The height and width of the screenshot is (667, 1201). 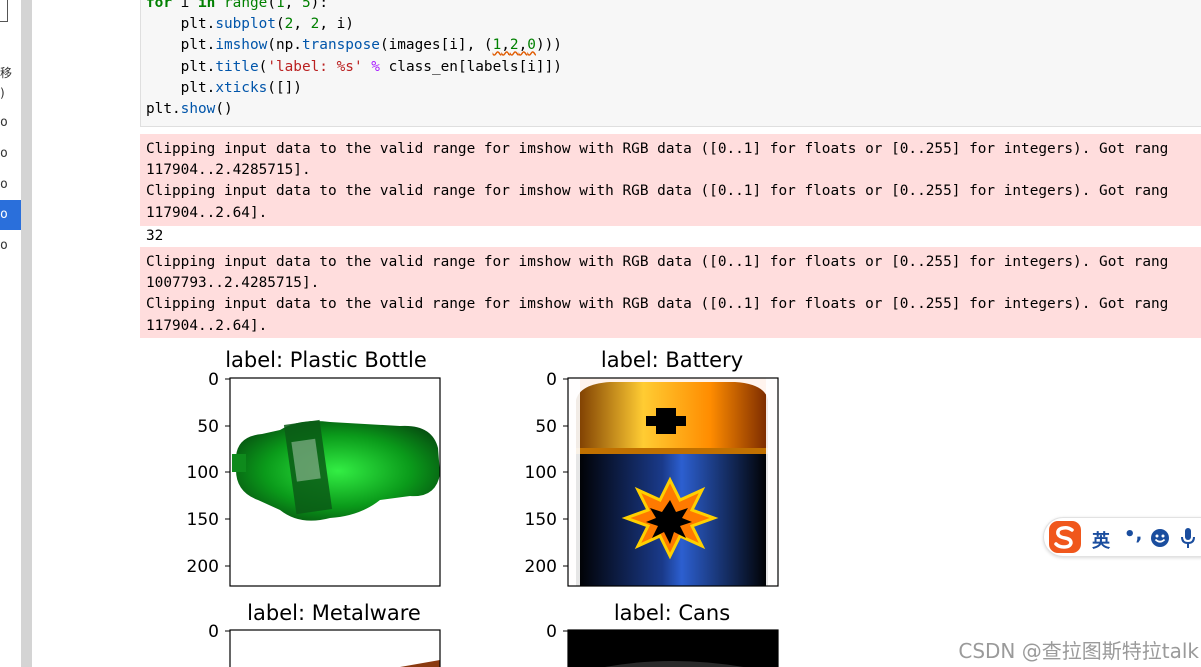 What do you see at coordinates (254, 5) in the screenshot?
I see `code-line-1-rest: i in range(1, 5):` at bounding box center [254, 5].